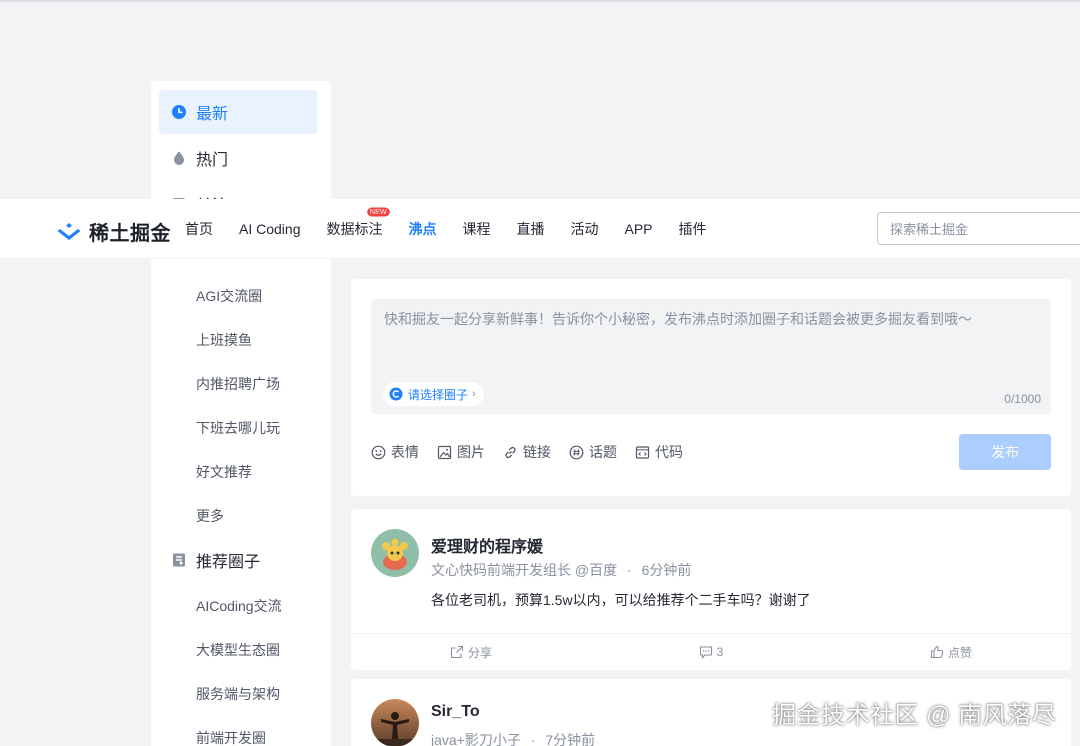  What do you see at coordinates (130, 234) in the screenshot?
I see `logo-text: 稀土掘金` at bounding box center [130, 234].